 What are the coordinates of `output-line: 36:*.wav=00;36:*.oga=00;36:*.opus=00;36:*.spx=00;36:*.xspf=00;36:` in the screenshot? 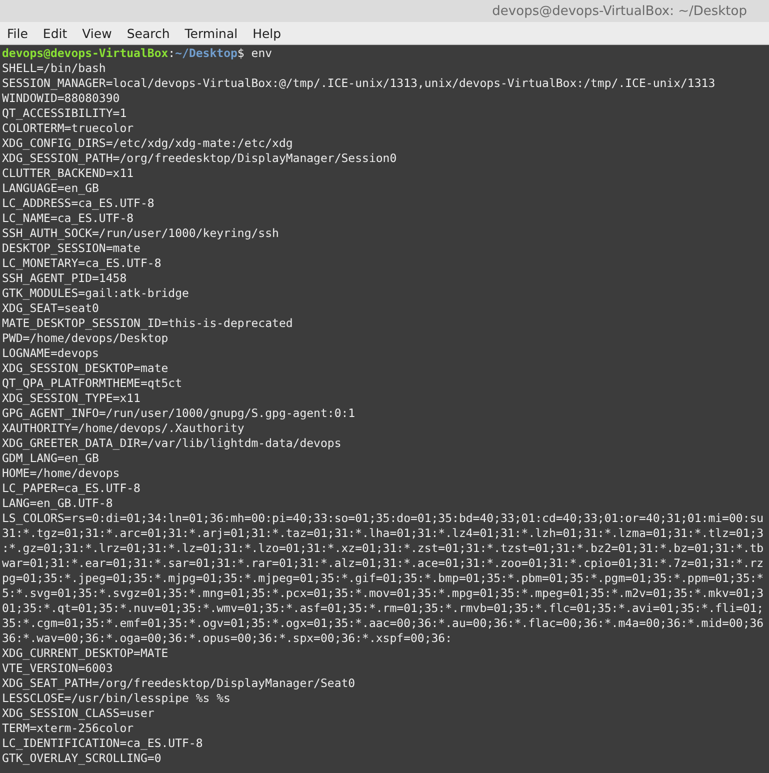 It's located at (227, 638).